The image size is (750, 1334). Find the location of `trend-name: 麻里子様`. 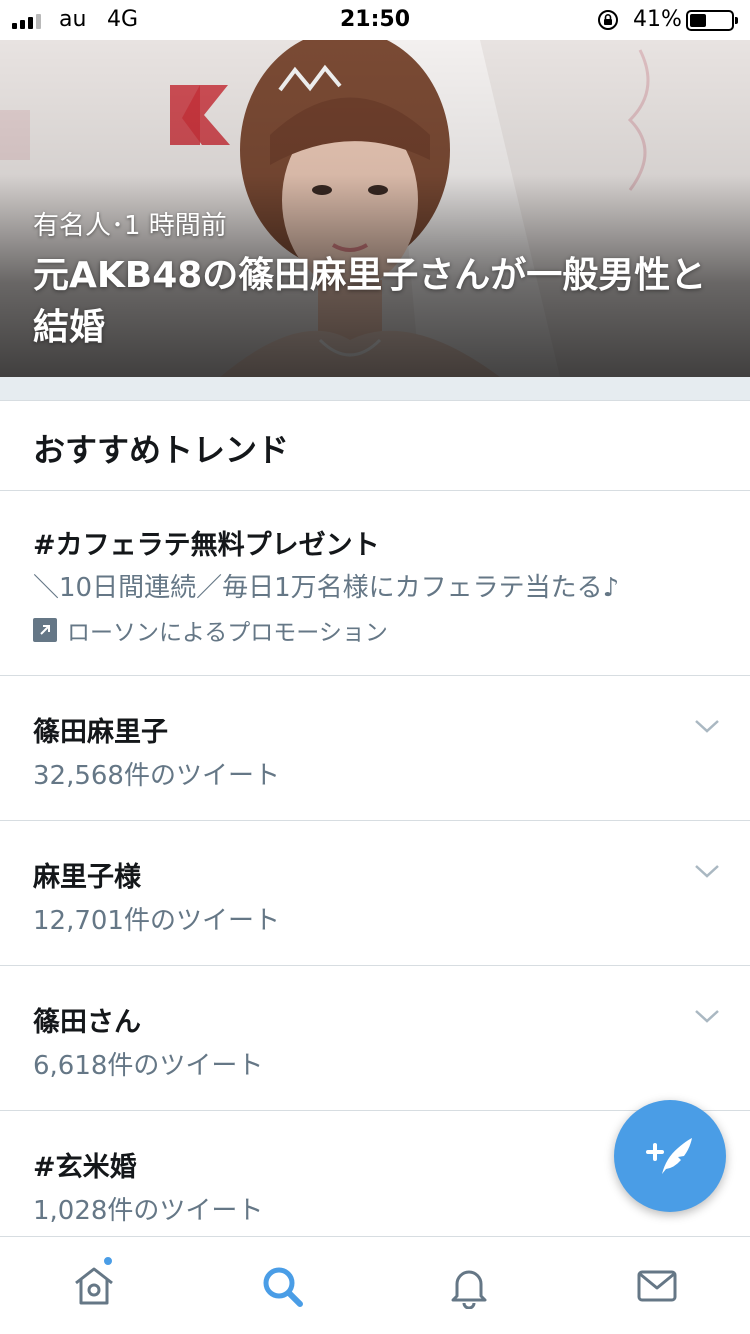

trend-name: 麻里子様 is located at coordinates (87, 877).